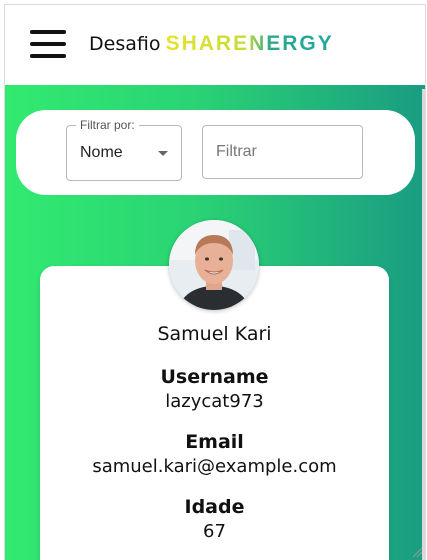  I want to click on scrollbar, so click(423, 324).